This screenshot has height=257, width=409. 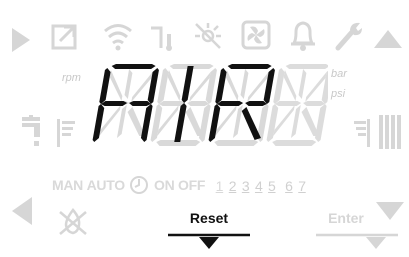 What do you see at coordinates (346, 218) in the screenshot?
I see `enter-label: Enter` at bounding box center [346, 218].